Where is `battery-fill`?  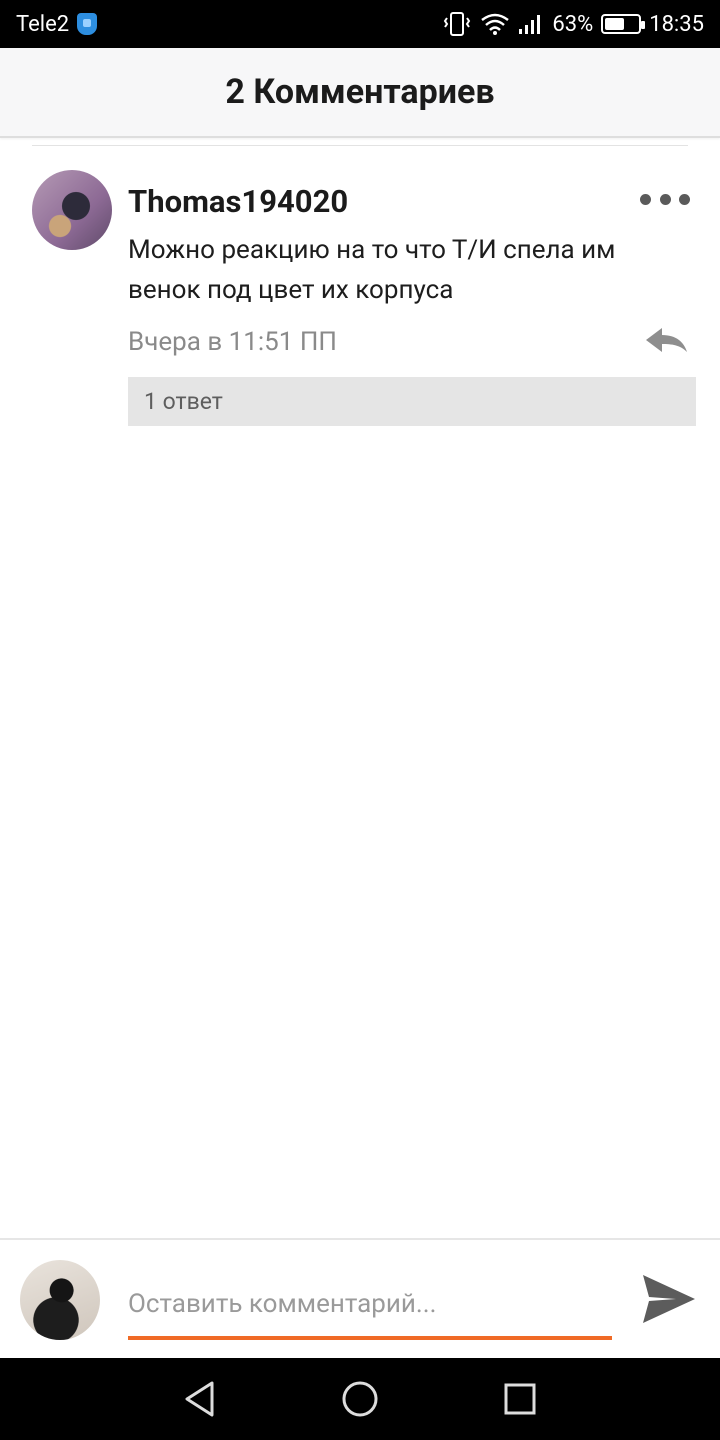 battery-fill is located at coordinates (614, 24).